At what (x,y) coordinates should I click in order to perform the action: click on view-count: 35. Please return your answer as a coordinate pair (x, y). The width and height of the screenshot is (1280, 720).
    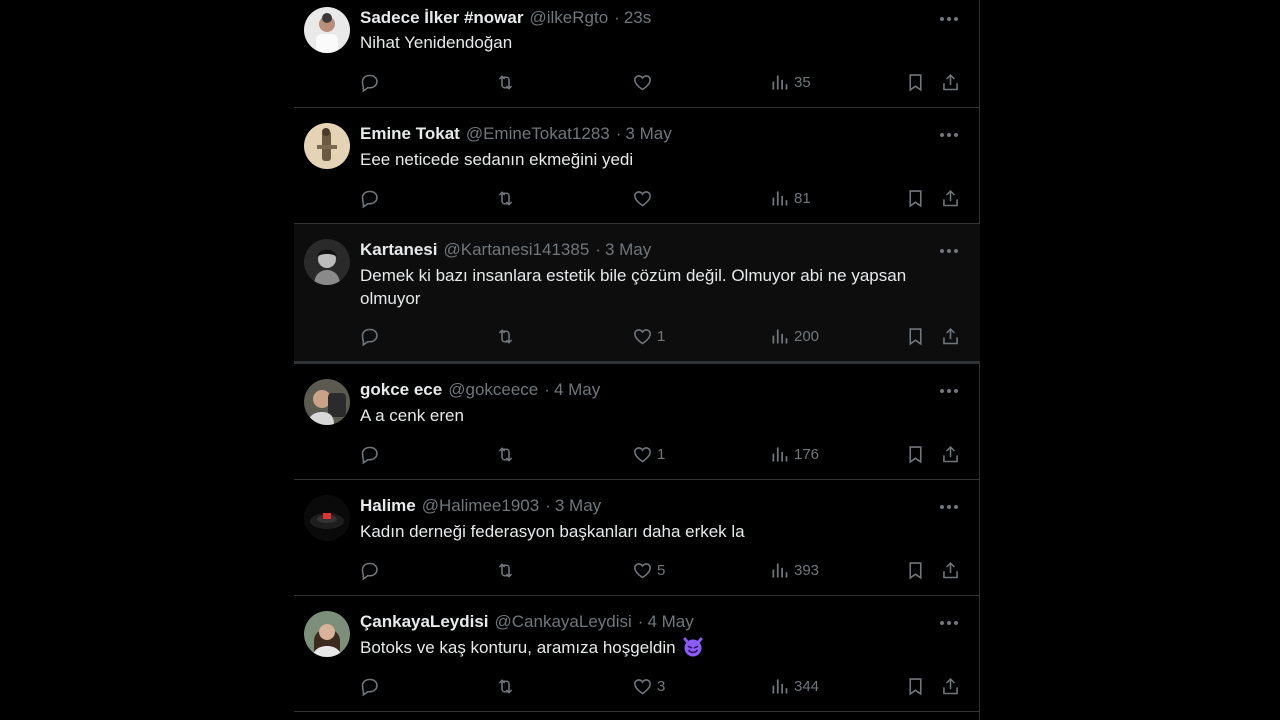
    Looking at the image, I should click on (802, 82).